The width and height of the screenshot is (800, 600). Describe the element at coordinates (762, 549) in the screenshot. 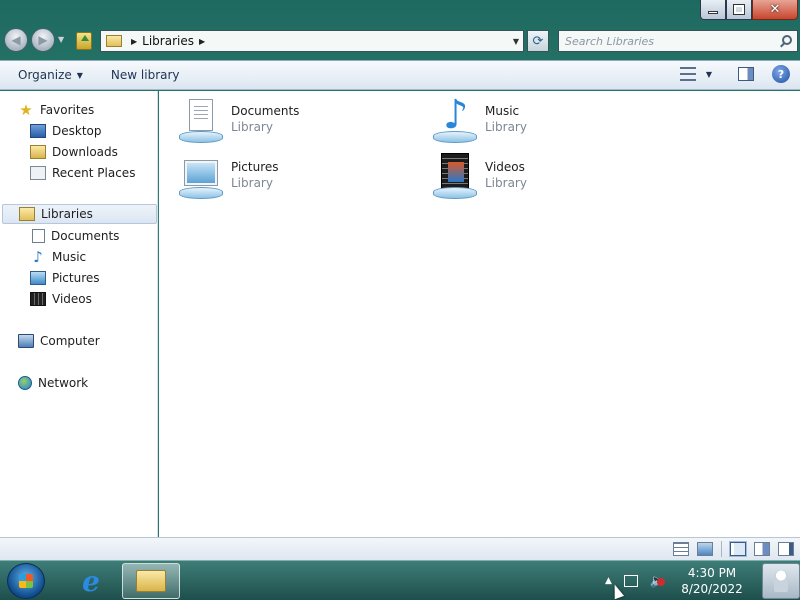

I see `details-pane-layout-icon` at that location.